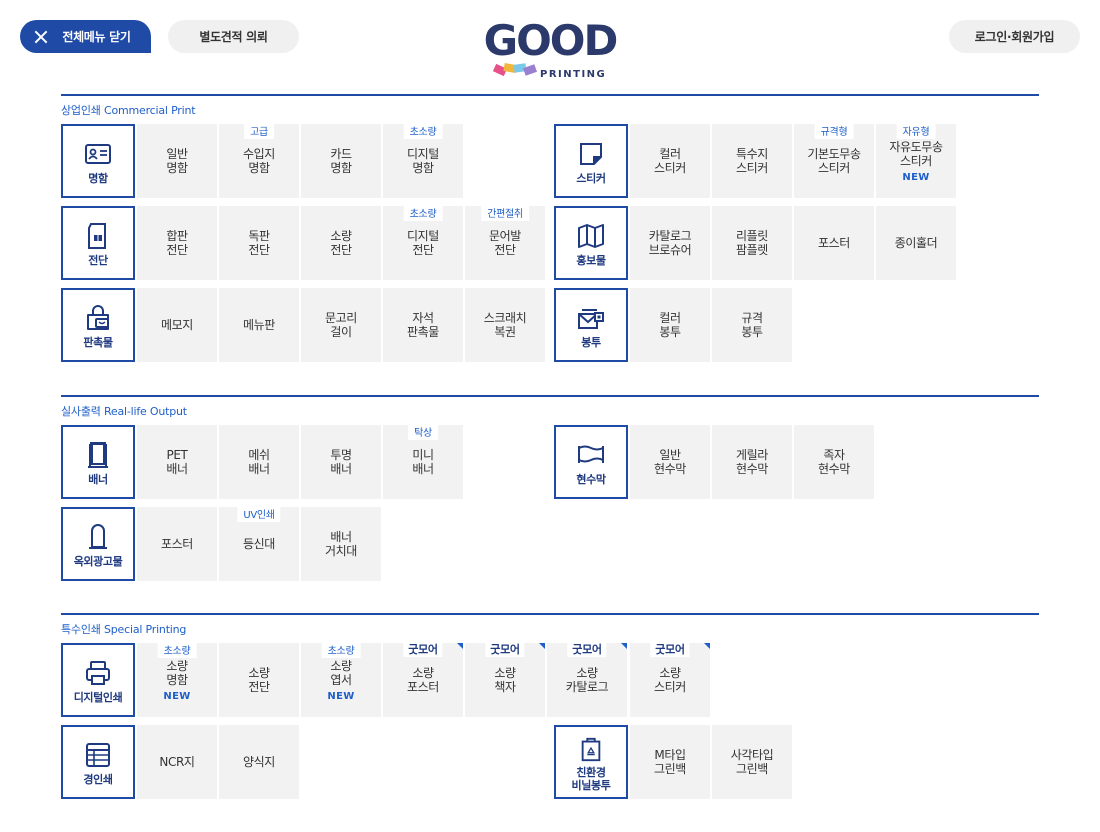 This screenshot has width=1100, height=832. What do you see at coordinates (259, 243) in the screenshot?
I see `item-single-flyer: 독판 전단` at bounding box center [259, 243].